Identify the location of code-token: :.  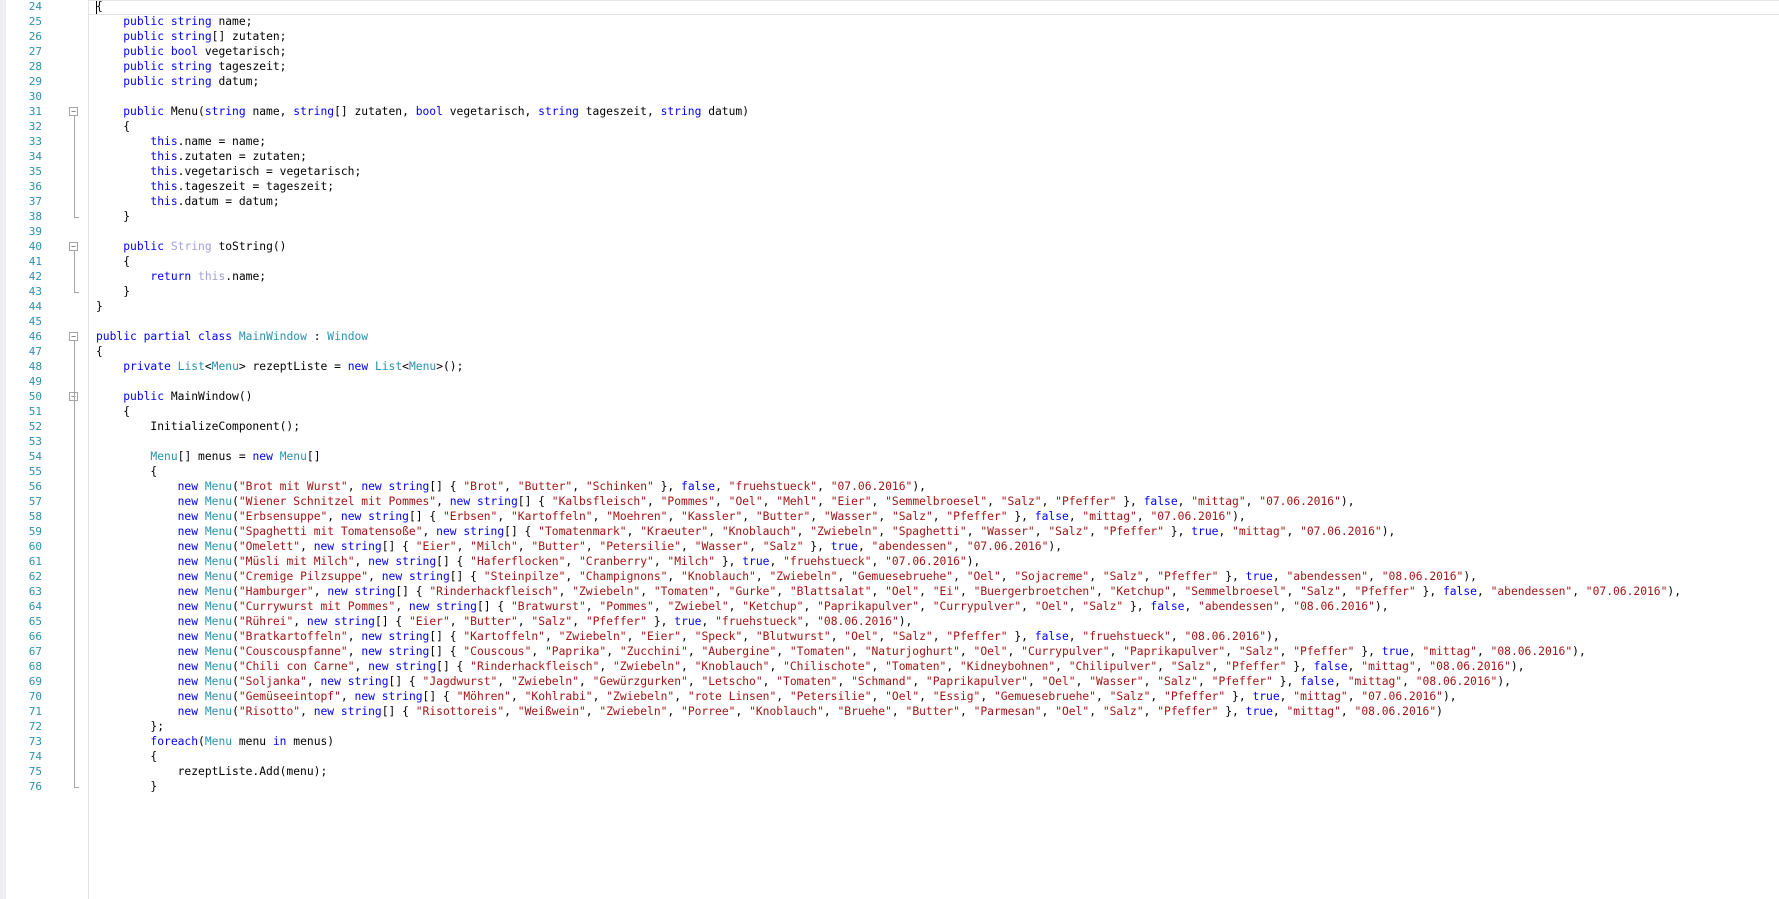
(317, 336).